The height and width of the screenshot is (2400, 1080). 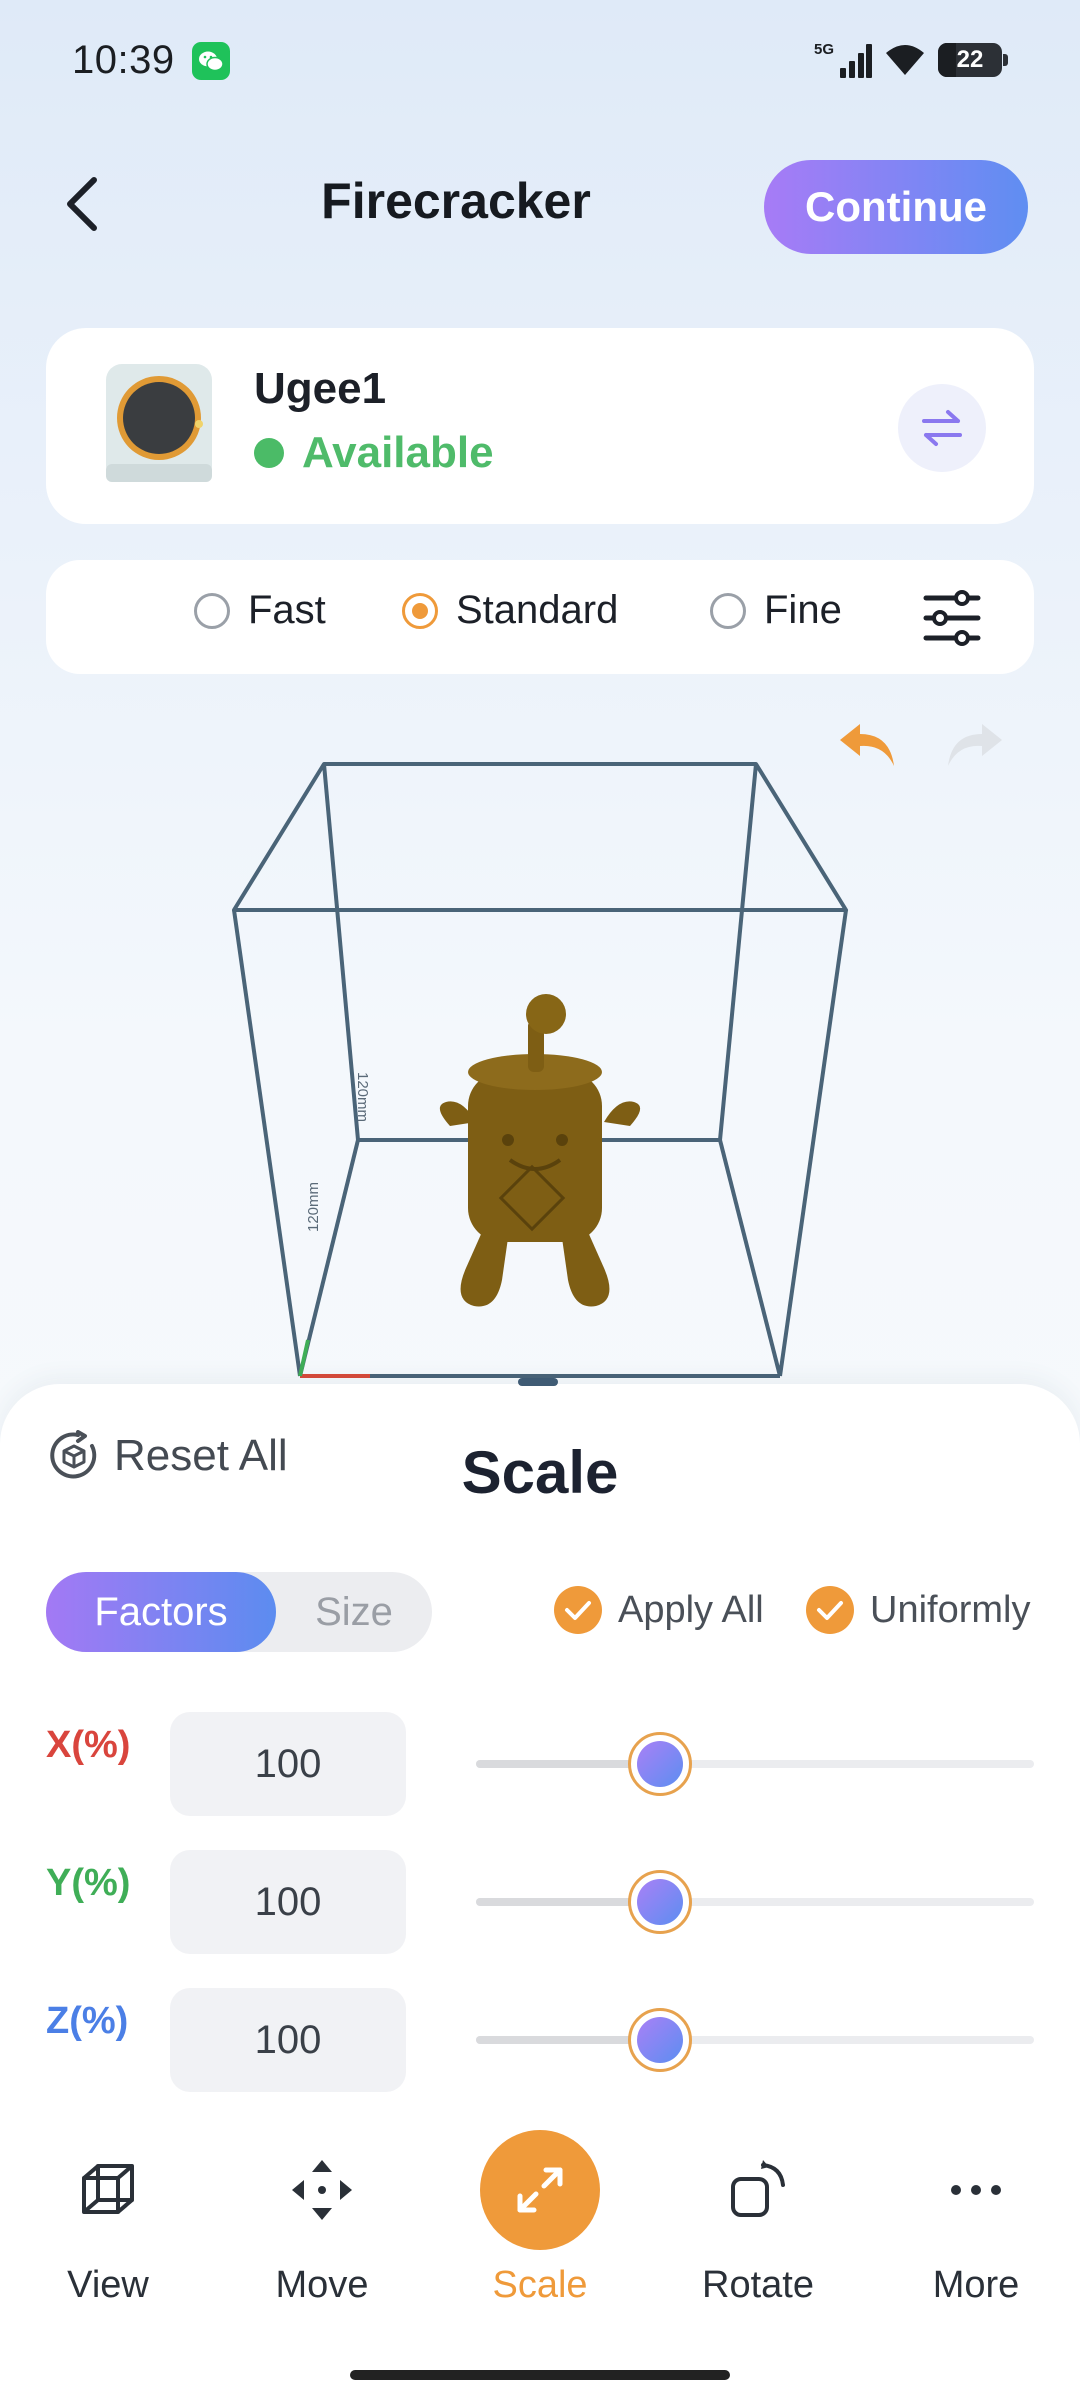 I want to click on switch-printer-button, so click(x=942, y=428).